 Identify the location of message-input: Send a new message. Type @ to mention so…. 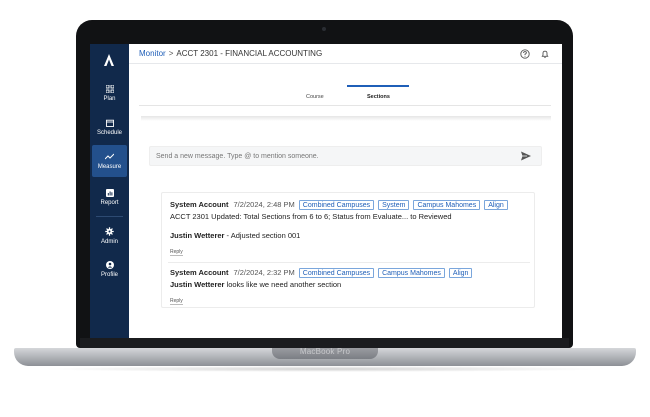
(345, 156).